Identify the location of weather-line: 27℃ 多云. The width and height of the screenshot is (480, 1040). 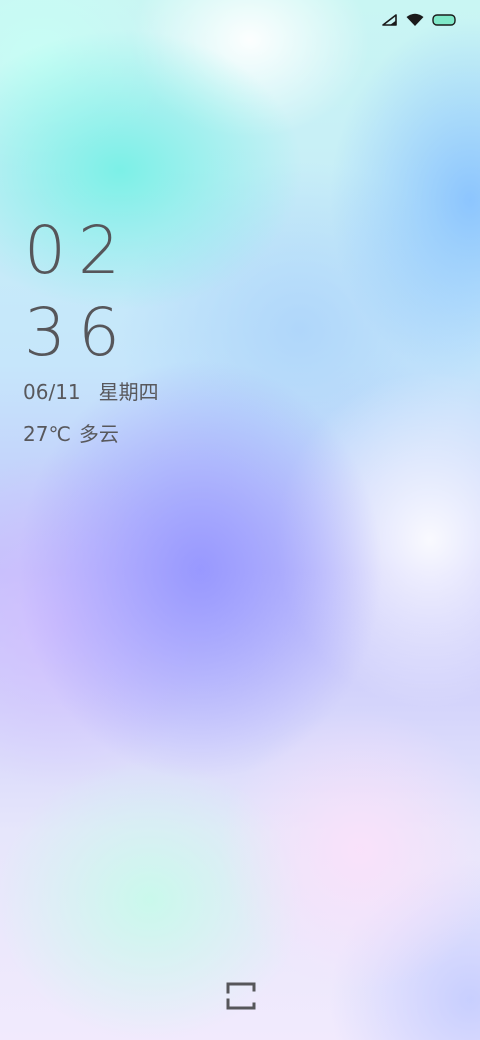
(71, 434).